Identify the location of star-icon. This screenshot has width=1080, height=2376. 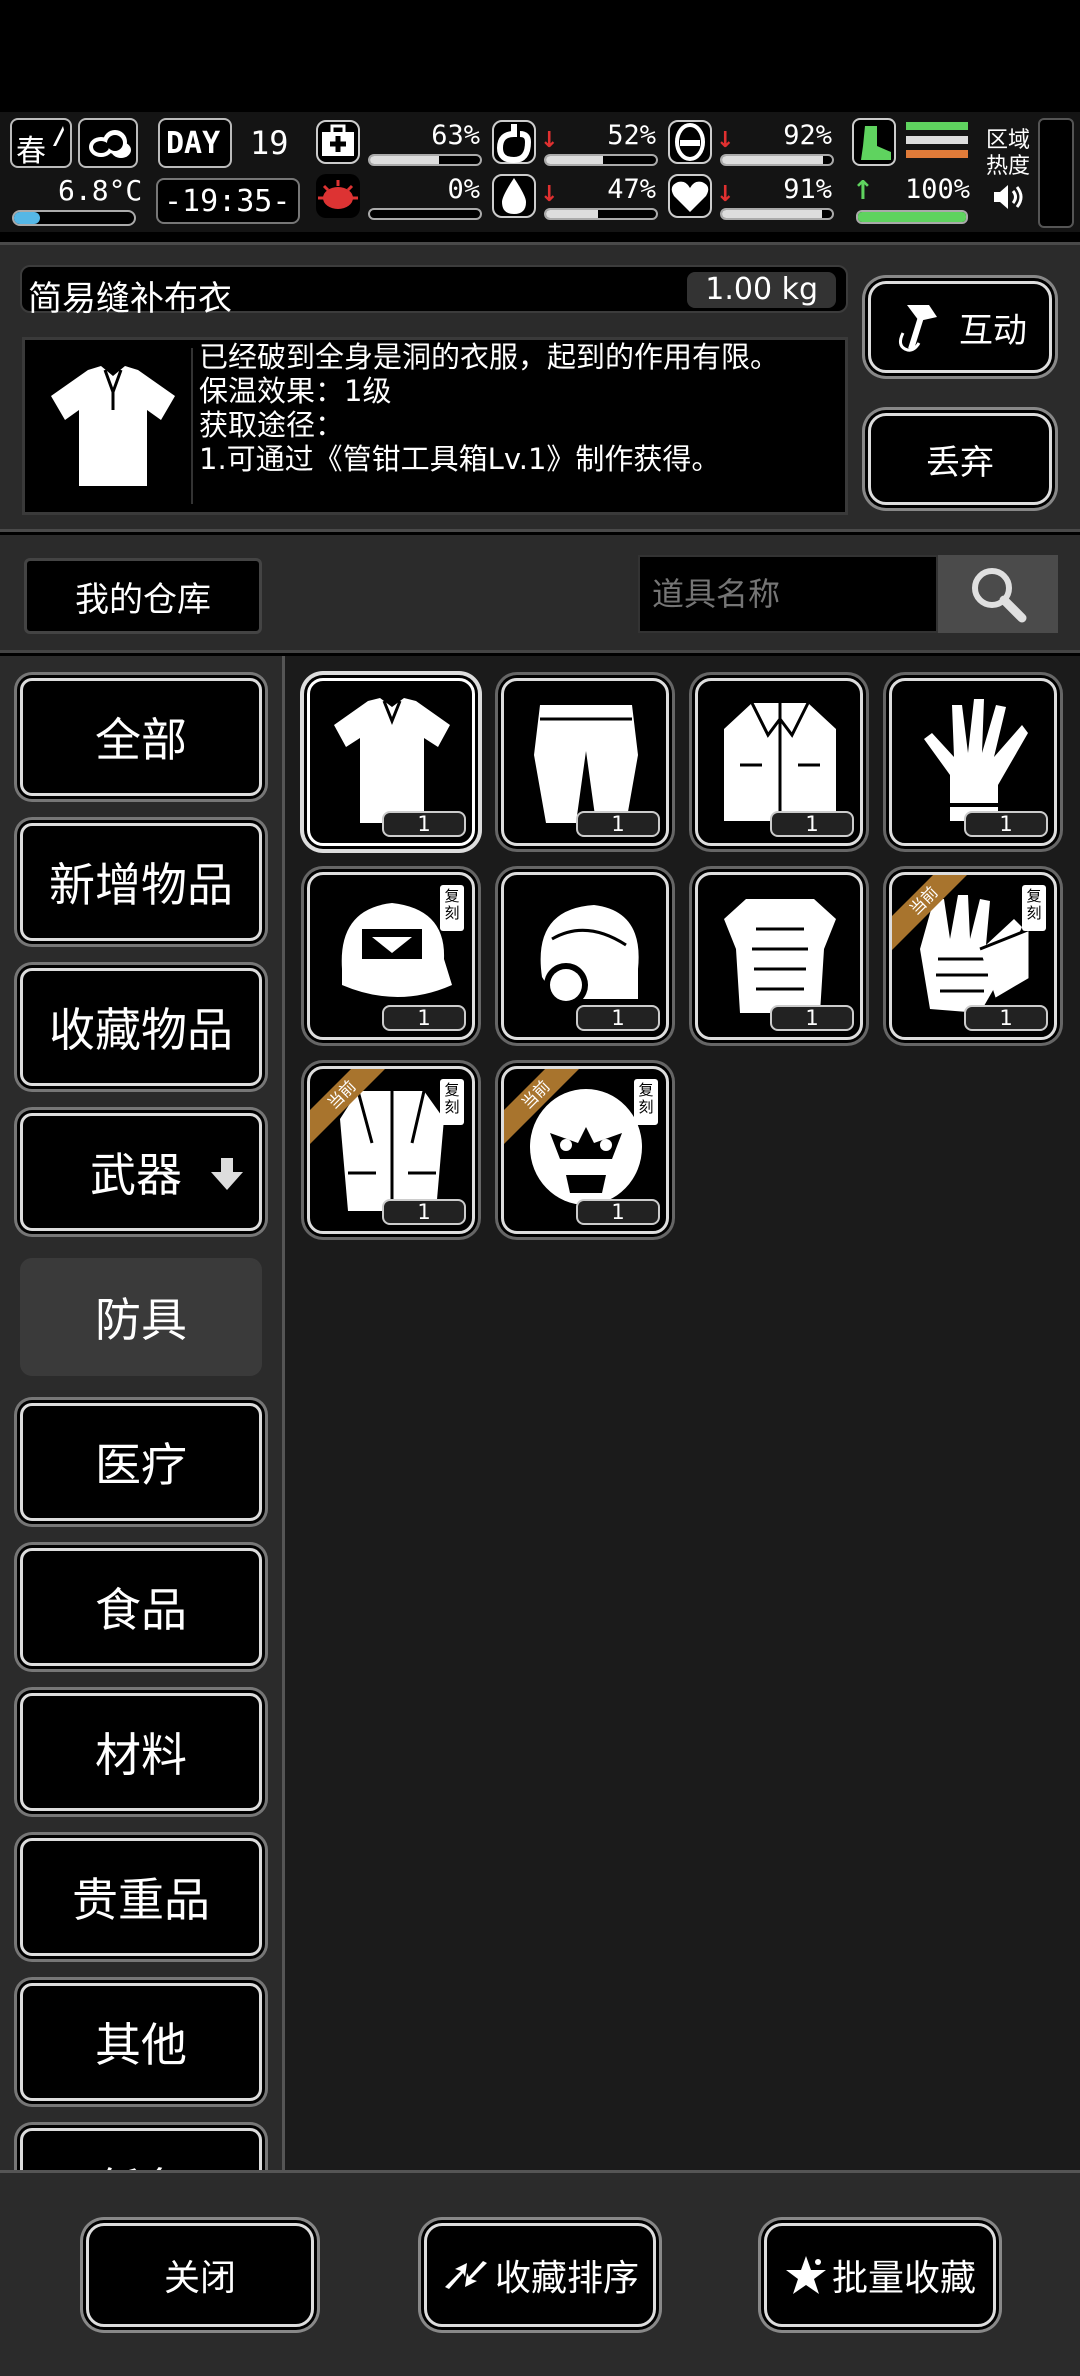
(805, 2275).